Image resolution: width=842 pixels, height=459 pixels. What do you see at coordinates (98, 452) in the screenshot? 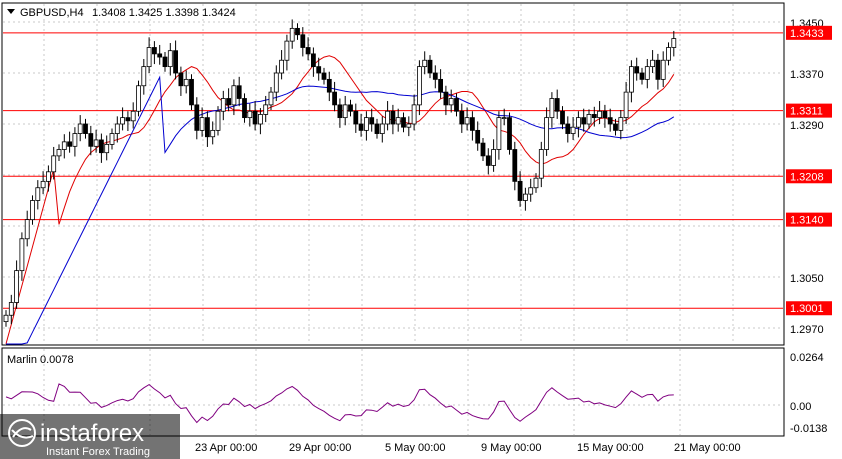
I see `logo-tagline: Instant Forex Trading` at bounding box center [98, 452].